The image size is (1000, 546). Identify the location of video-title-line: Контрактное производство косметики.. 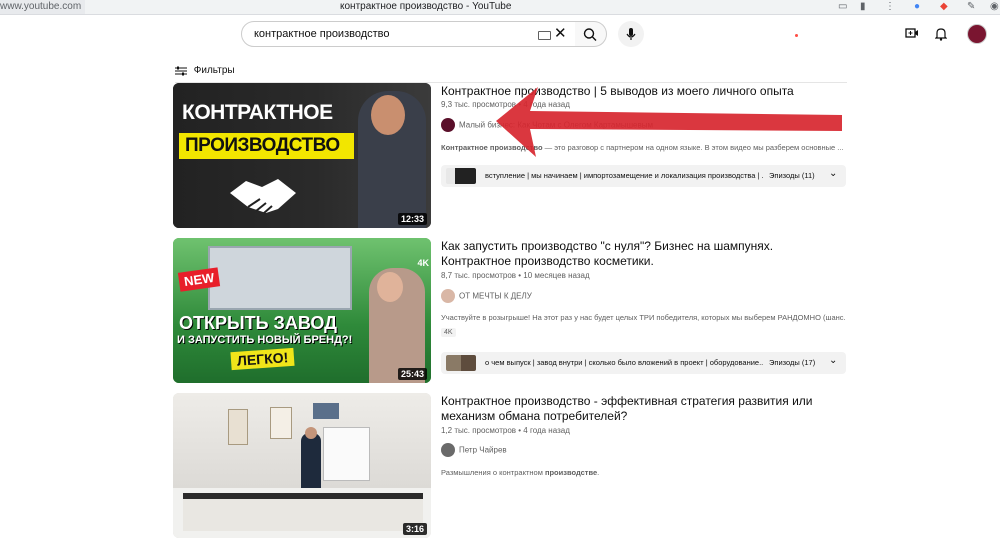
(641, 261).